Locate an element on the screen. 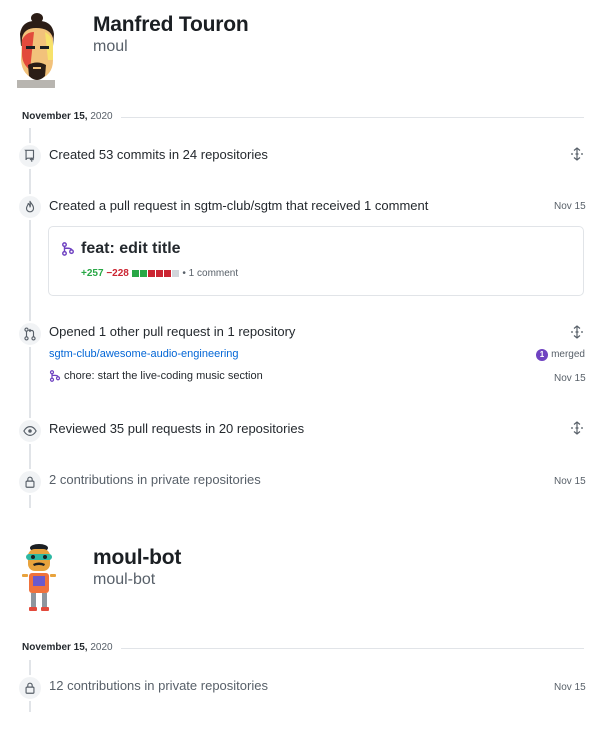  repo-push-badge is located at coordinates (30, 156).